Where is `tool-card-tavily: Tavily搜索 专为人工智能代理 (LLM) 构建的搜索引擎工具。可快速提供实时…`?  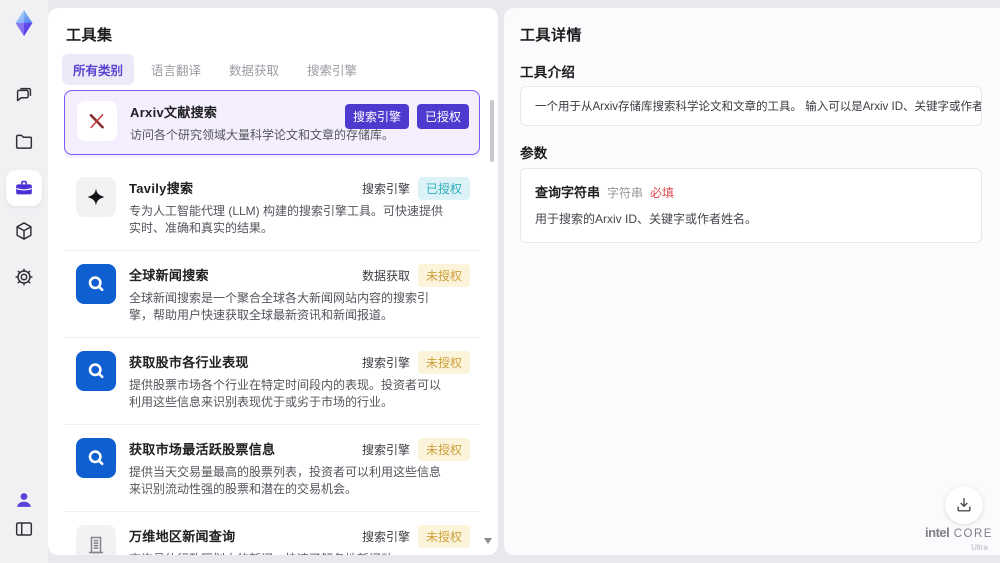
tool-card-tavily: Tavily搜索 专为人工智能代理 (LLM) 构建的搜索引擎工具。可快速提供实时… is located at coordinates (272, 207).